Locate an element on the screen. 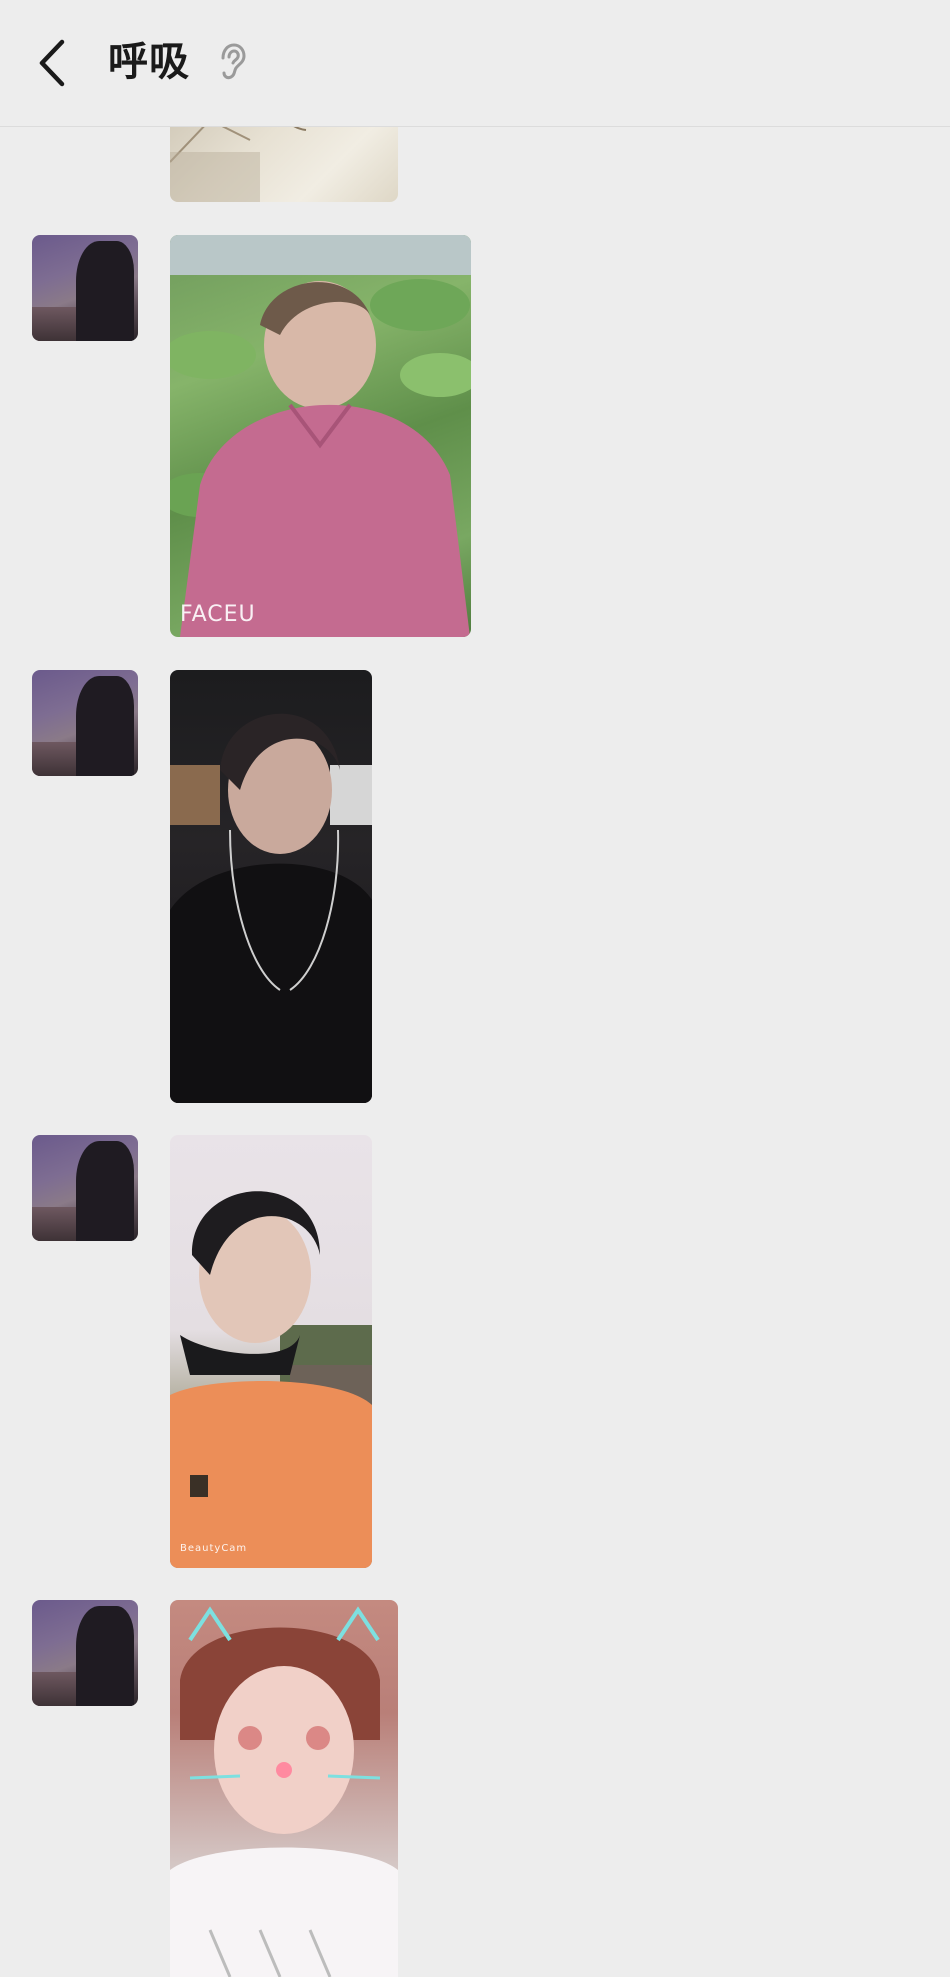 The height and width of the screenshot is (1977, 950). chevron-left-icon is located at coordinates (52, 63).